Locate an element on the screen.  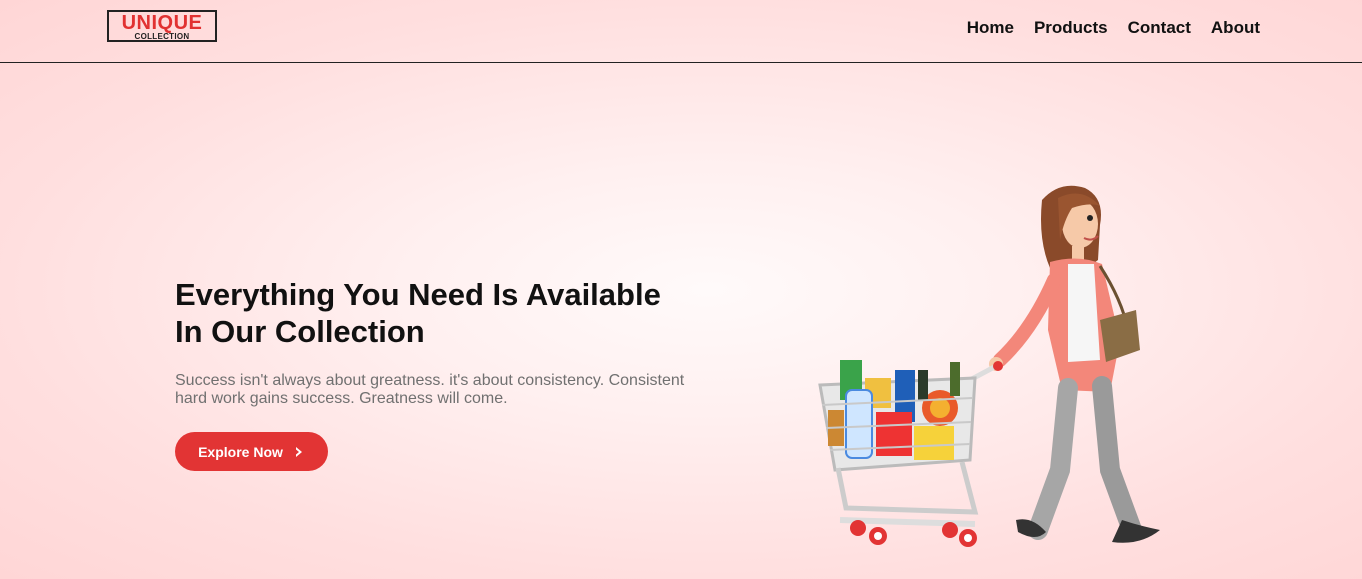
logo-tagline: COLLECTION is located at coordinates (162, 36).